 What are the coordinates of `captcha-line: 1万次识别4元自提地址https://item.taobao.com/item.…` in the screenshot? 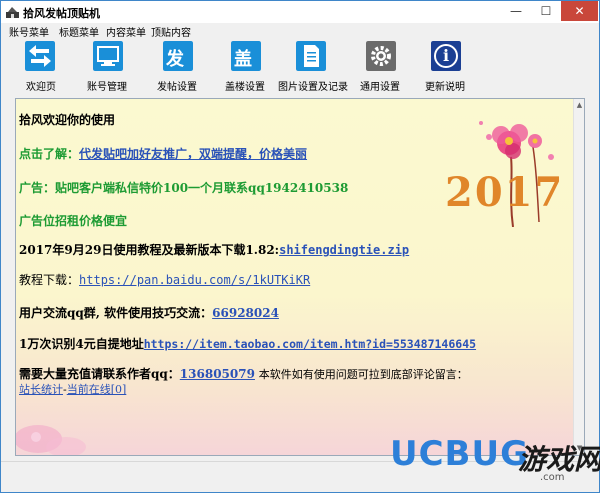 It's located at (247, 343).